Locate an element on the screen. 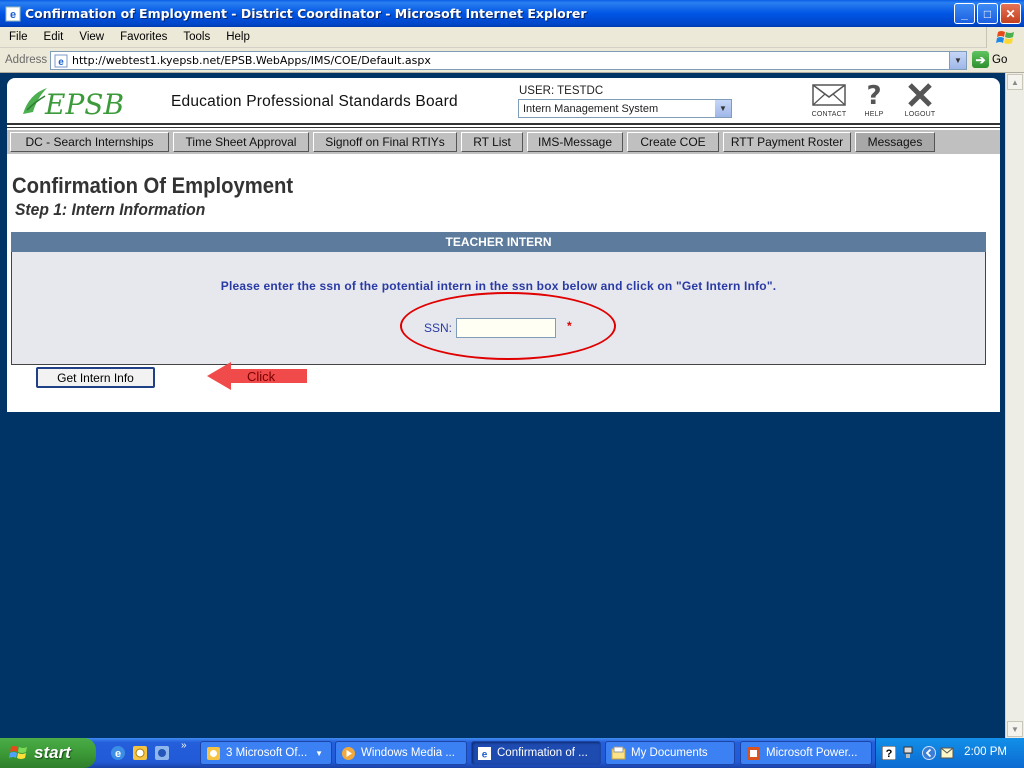 The width and height of the screenshot is (1024, 768). teacher-intern-panel-header: TEACHER INTERN is located at coordinates (498, 242).